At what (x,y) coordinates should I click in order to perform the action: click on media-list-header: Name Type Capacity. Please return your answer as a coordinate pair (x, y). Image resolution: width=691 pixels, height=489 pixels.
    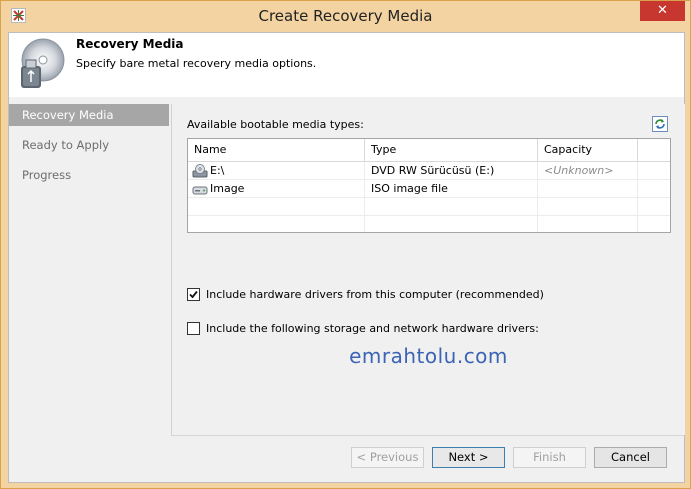
    Looking at the image, I should click on (429, 150).